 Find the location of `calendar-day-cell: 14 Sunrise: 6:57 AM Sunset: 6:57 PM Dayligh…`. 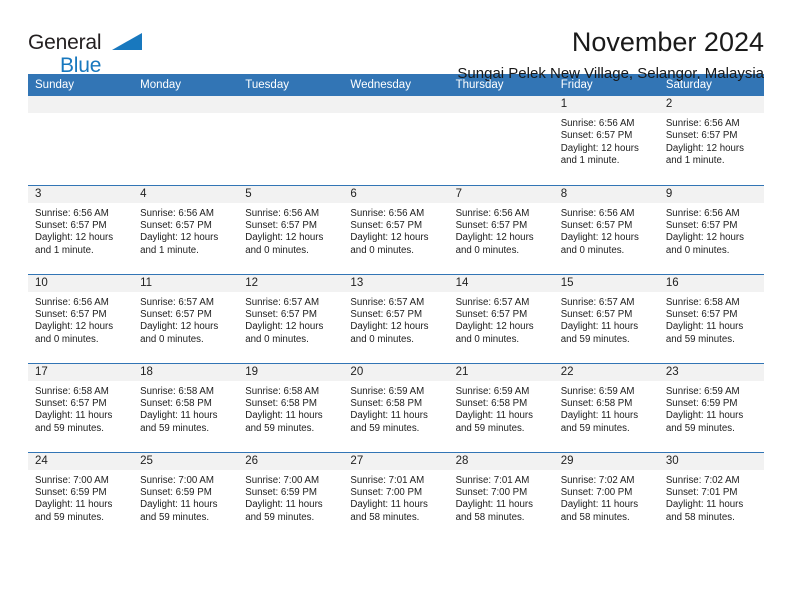

calendar-day-cell: 14 Sunrise: 6:57 AM Sunset: 6:57 PM Dayligh… is located at coordinates (501, 318).